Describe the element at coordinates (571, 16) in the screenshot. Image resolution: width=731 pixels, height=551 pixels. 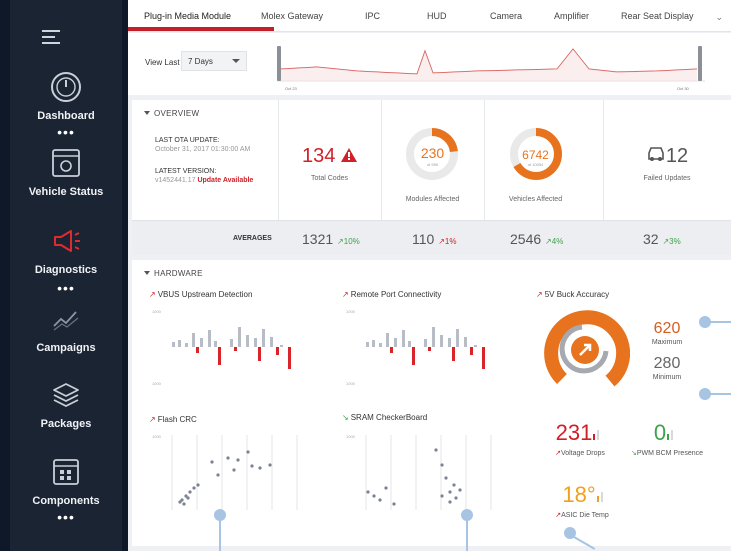
I see `tab-amplifier: Amplifier` at that location.